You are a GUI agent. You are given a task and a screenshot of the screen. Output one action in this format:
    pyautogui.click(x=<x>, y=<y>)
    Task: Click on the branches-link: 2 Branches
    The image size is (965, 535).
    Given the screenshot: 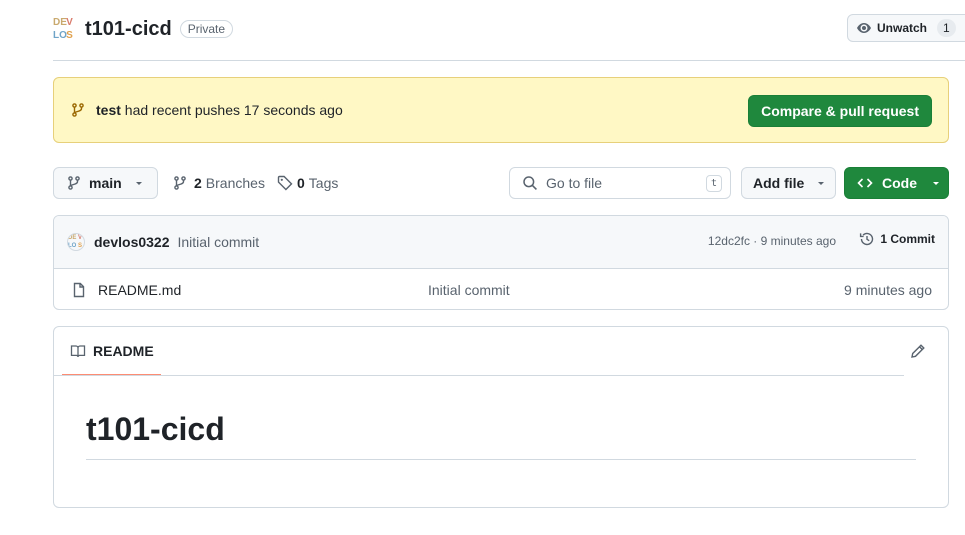 What is the action you would take?
    pyautogui.click(x=218, y=183)
    